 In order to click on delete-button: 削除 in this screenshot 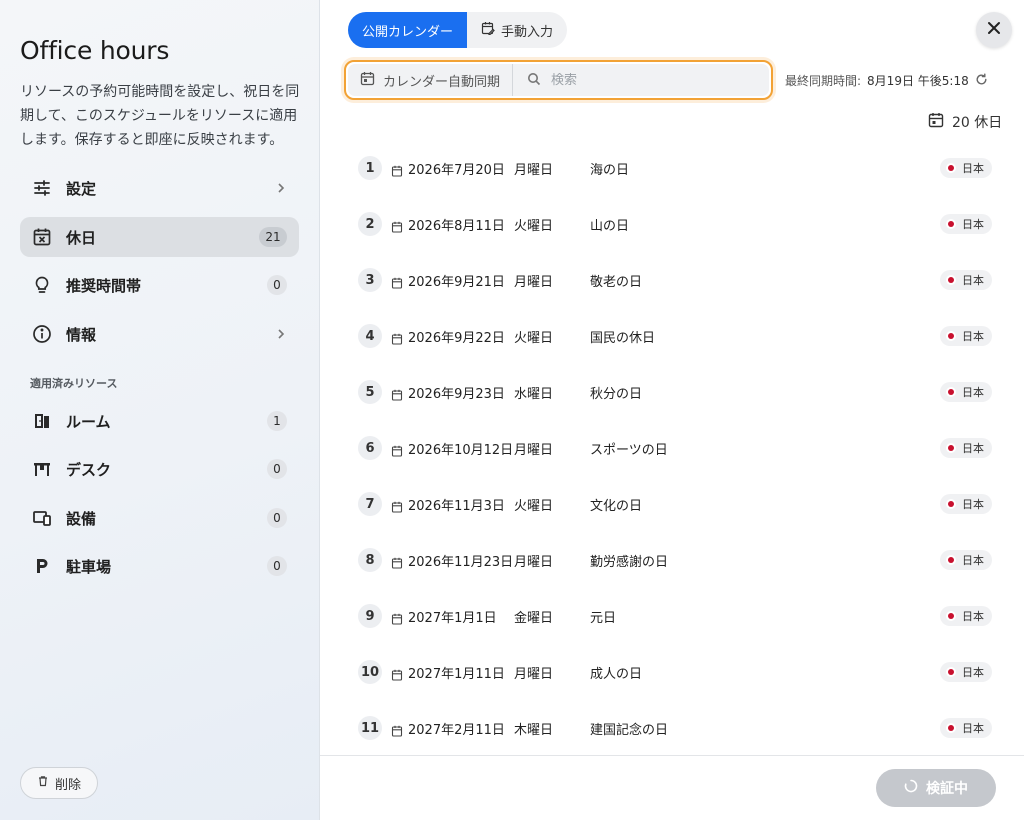, I will do `click(59, 783)`.